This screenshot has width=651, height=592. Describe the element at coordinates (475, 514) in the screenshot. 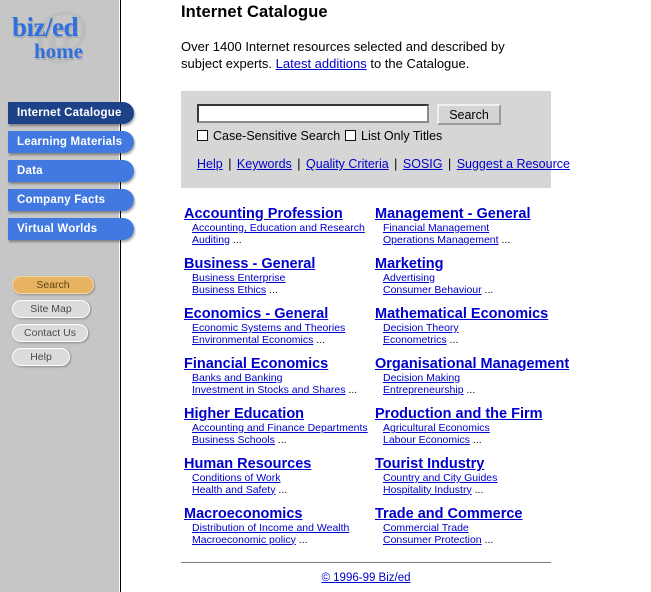

I see `category-title-link: Trade and Commerce` at that location.